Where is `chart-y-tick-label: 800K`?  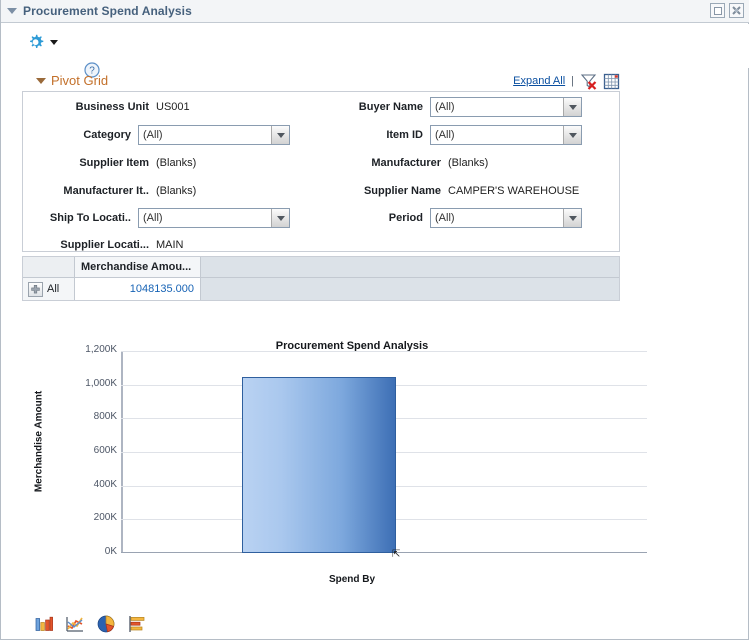 chart-y-tick-label: 800K is located at coordinates (105, 417).